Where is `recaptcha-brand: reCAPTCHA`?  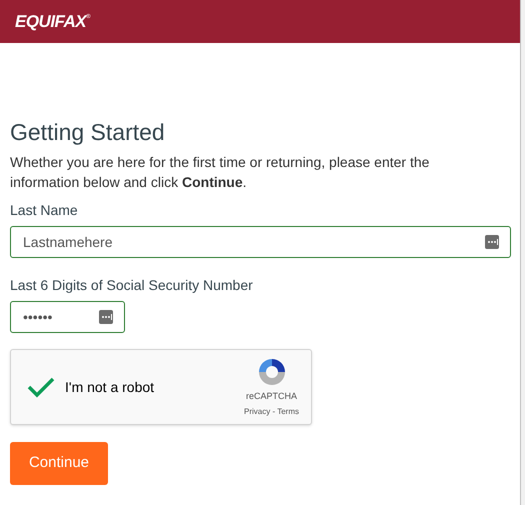 recaptcha-brand: reCAPTCHA is located at coordinates (272, 397).